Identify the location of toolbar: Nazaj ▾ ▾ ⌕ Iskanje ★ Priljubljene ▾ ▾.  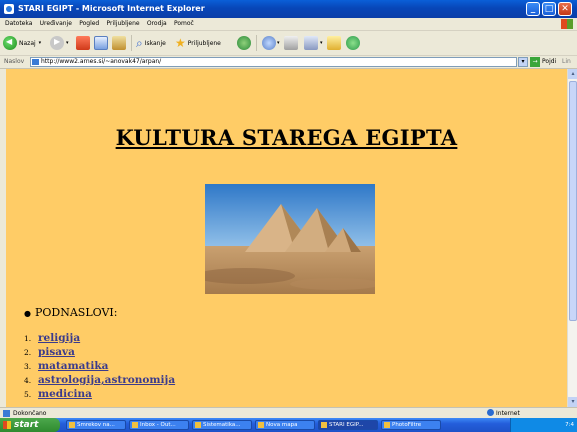
(288, 43).